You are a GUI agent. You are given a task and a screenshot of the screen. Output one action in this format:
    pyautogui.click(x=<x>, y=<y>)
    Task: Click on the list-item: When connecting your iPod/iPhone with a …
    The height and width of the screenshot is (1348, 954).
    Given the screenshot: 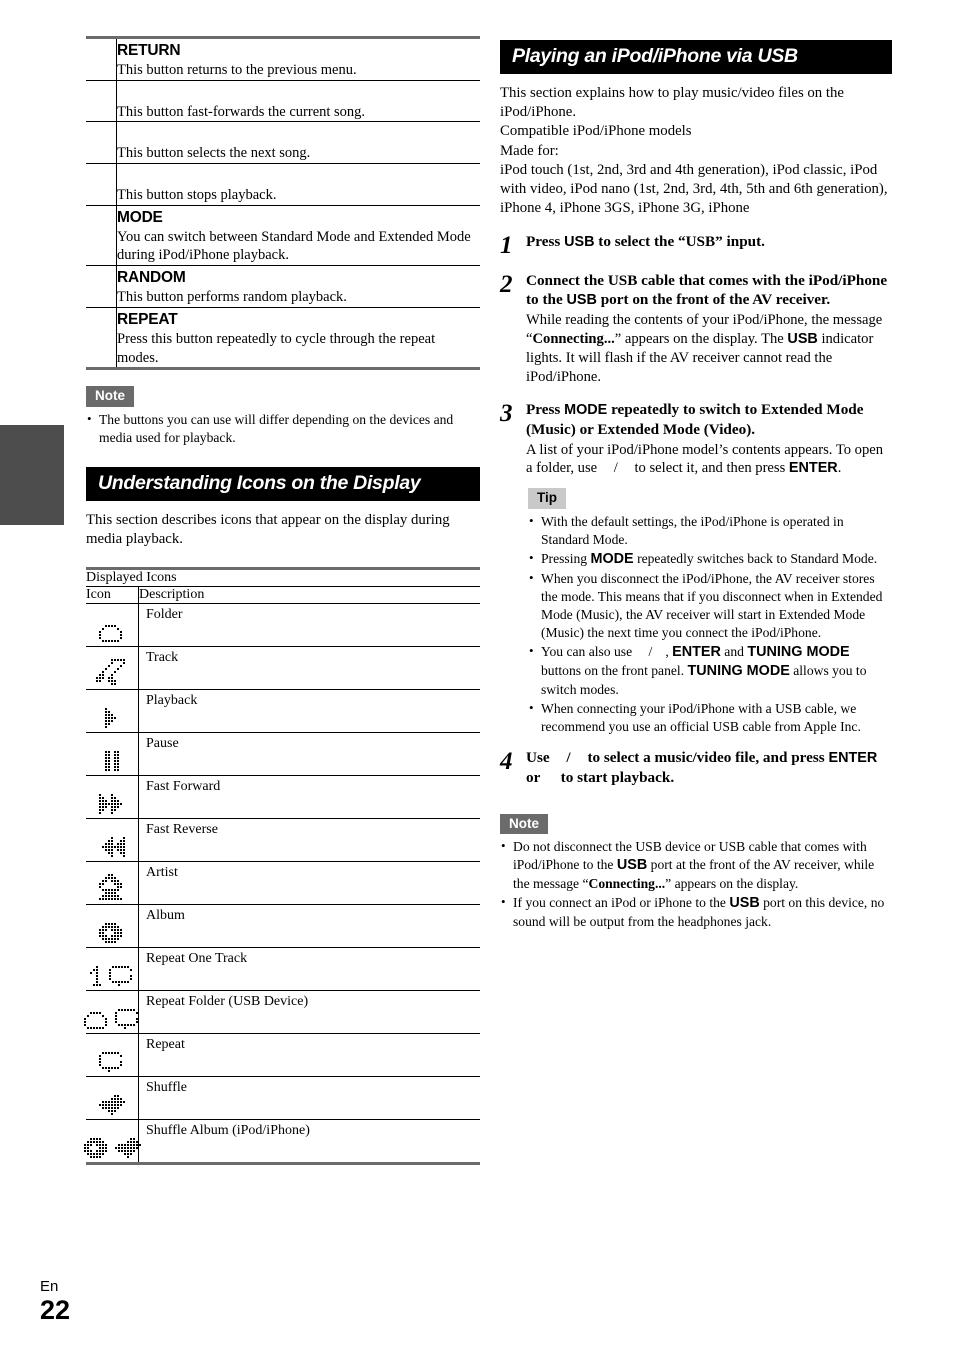 What is the action you would take?
    pyautogui.click(x=710, y=717)
    